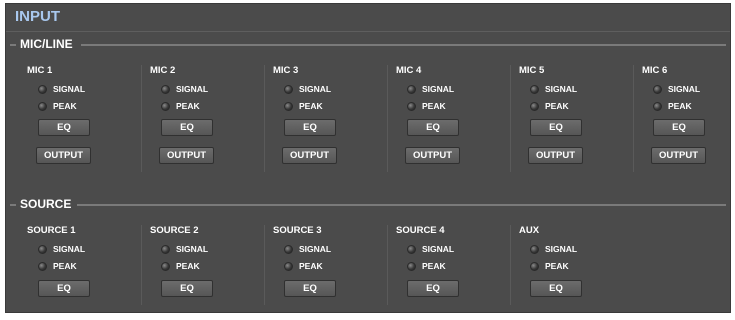 Image resolution: width=735 pixels, height=320 pixels. I want to click on channel-name: MIC 6, so click(655, 70).